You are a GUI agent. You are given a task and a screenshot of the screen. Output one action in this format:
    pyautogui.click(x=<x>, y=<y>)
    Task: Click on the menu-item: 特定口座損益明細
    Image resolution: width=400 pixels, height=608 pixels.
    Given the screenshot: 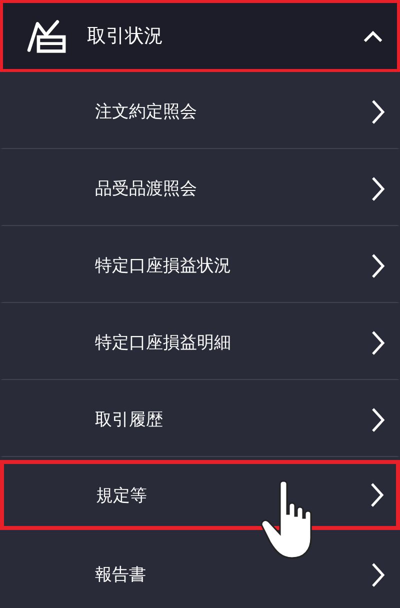 What is the action you would take?
    pyautogui.click(x=200, y=341)
    